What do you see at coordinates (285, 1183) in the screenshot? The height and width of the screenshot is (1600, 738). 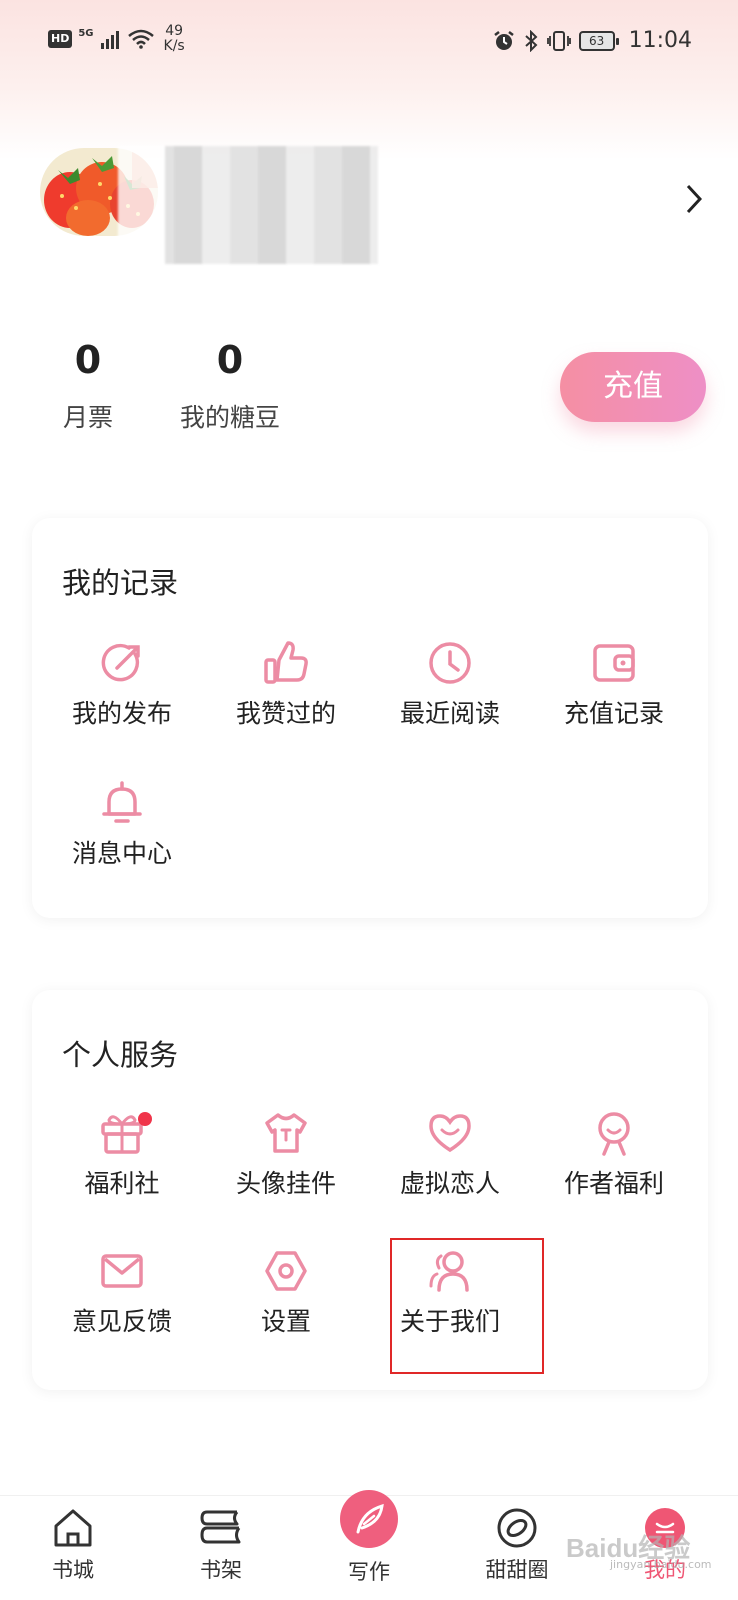 I see `service-label: 头像挂件` at bounding box center [285, 1183].